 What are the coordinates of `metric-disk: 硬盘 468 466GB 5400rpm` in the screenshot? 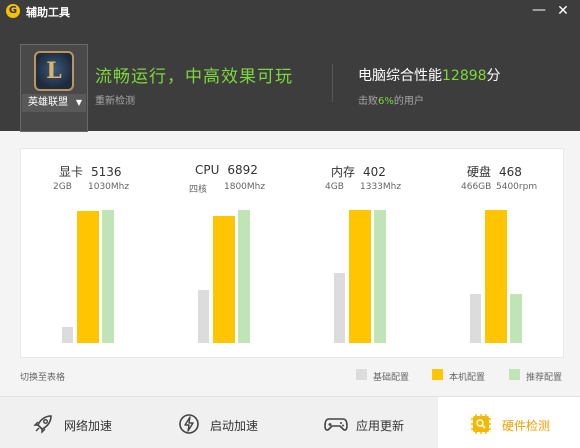 It's located at (497, 254).